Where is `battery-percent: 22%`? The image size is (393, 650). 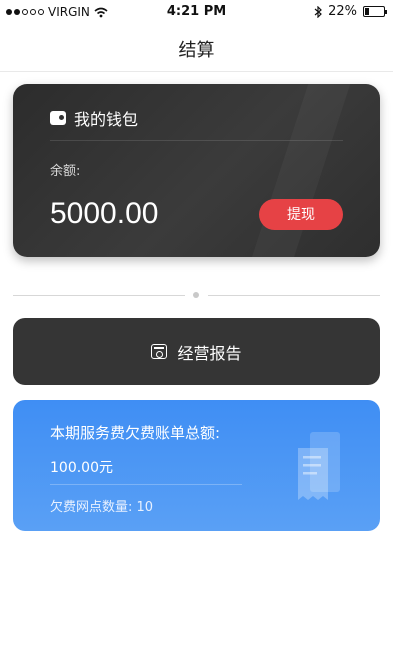 battery-percent: 22% is located at coordinates (342, 11).